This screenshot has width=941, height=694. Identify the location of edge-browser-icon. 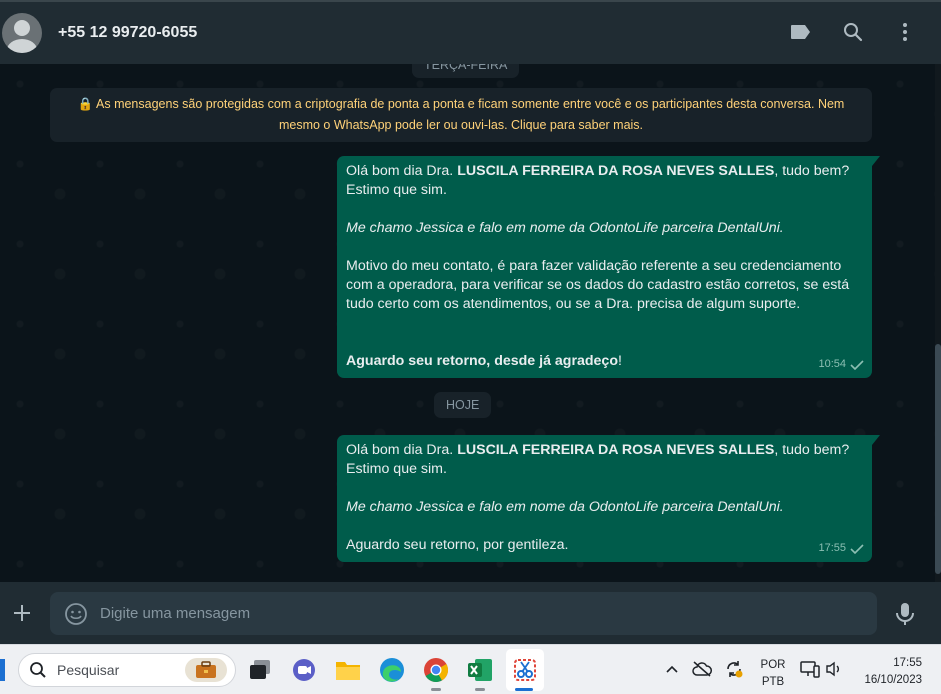
(392, 670).